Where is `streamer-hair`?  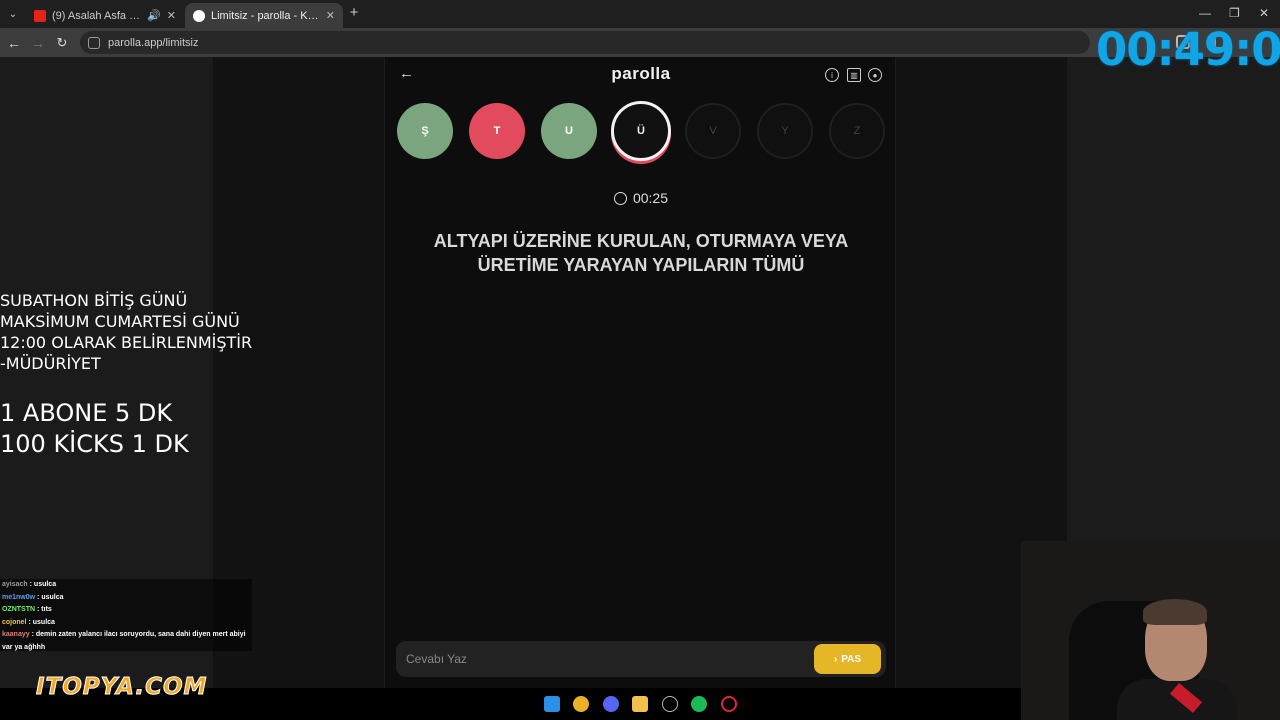 streamer-hair is located at coordinates (1175, 612).